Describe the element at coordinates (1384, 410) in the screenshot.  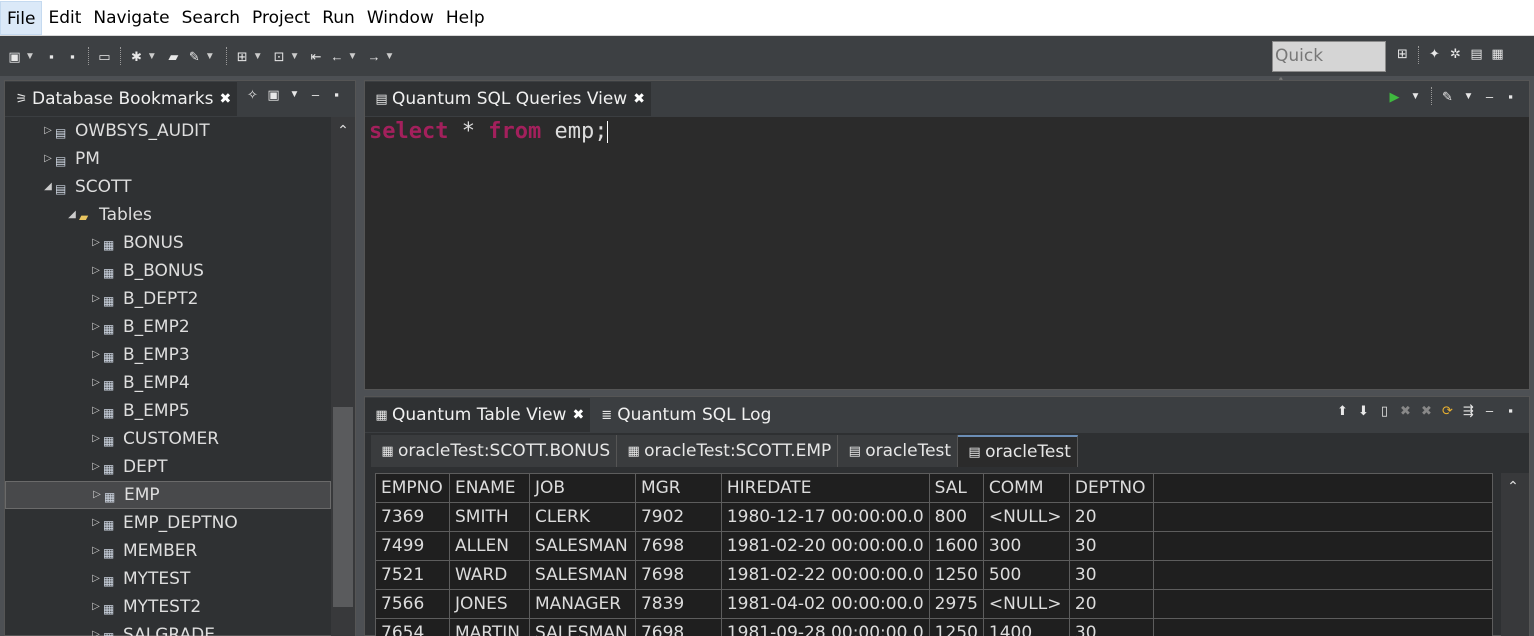
I see `page-icon: ▯` at that location.